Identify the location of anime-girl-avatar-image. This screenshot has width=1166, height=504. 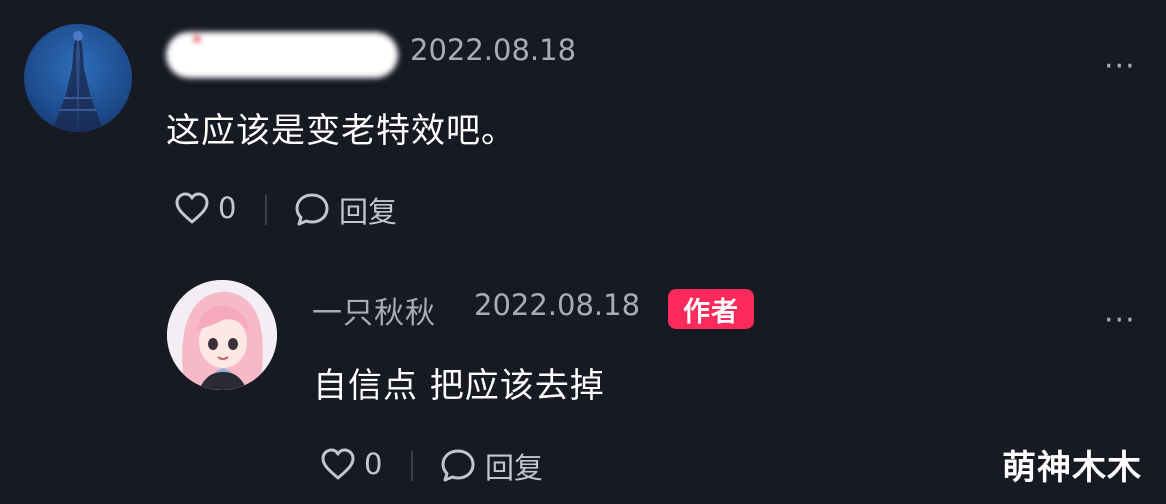
(222, 335).